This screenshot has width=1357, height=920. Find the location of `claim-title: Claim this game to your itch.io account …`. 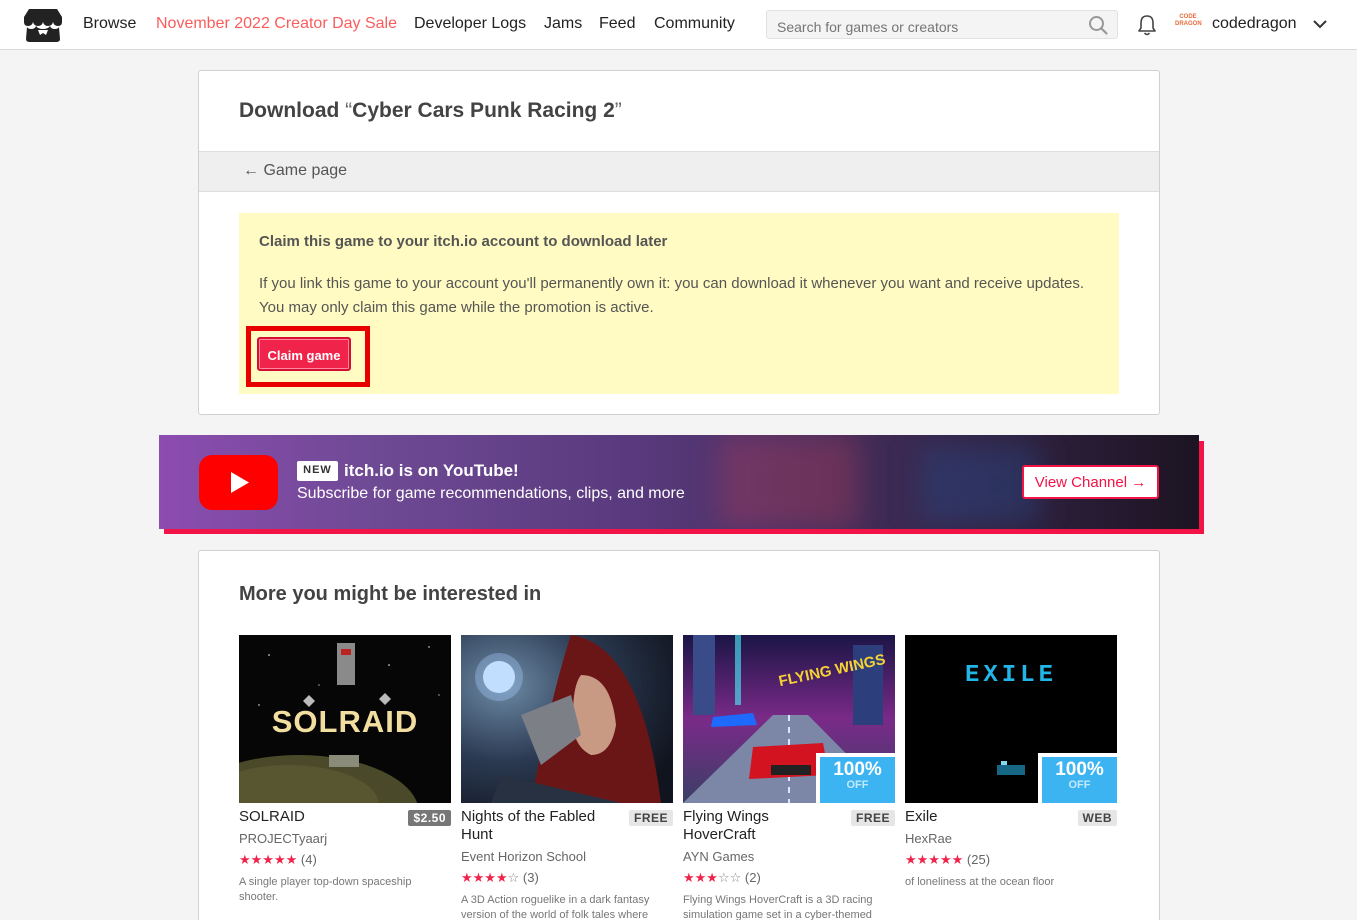

claim-title: Claim this game to your itch.io account … is located at coordinates (463, 241).